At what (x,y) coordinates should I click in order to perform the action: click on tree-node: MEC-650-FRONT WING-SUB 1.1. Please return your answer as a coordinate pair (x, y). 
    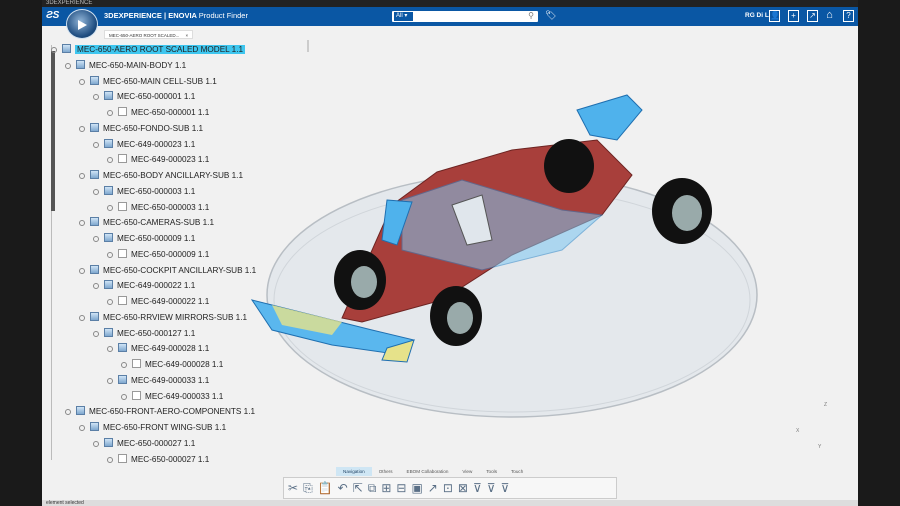
    Looking at the image, I should click on (152, 427).